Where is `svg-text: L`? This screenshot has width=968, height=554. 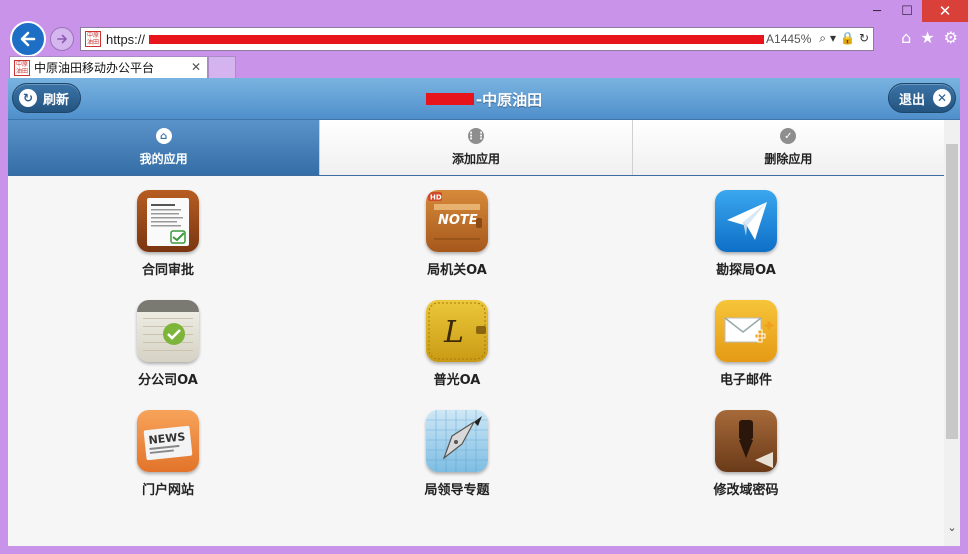
svg-text: L is located at coordinates (453, 332).